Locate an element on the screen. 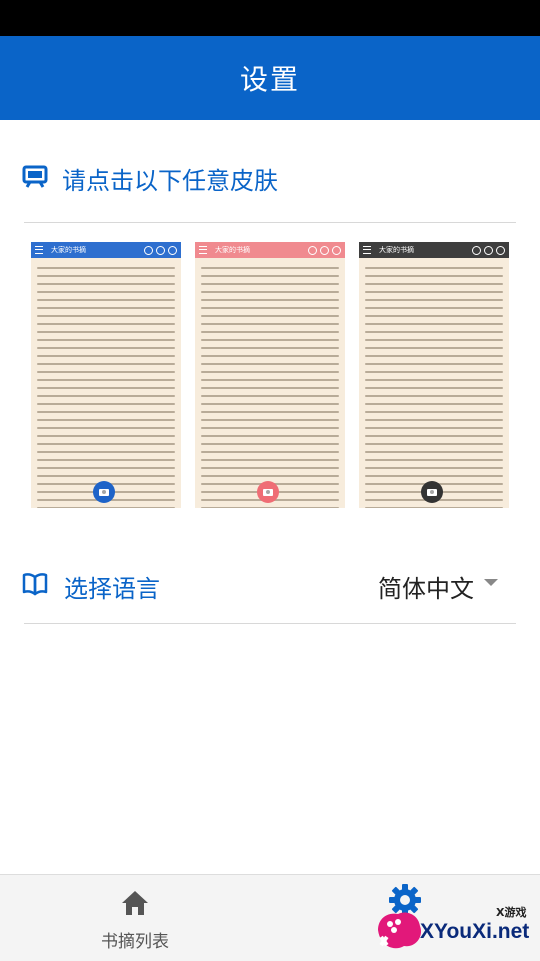 The image size is (540, 961). language-row: 选择语言 简体中文 is located at coordinates (262, 586).